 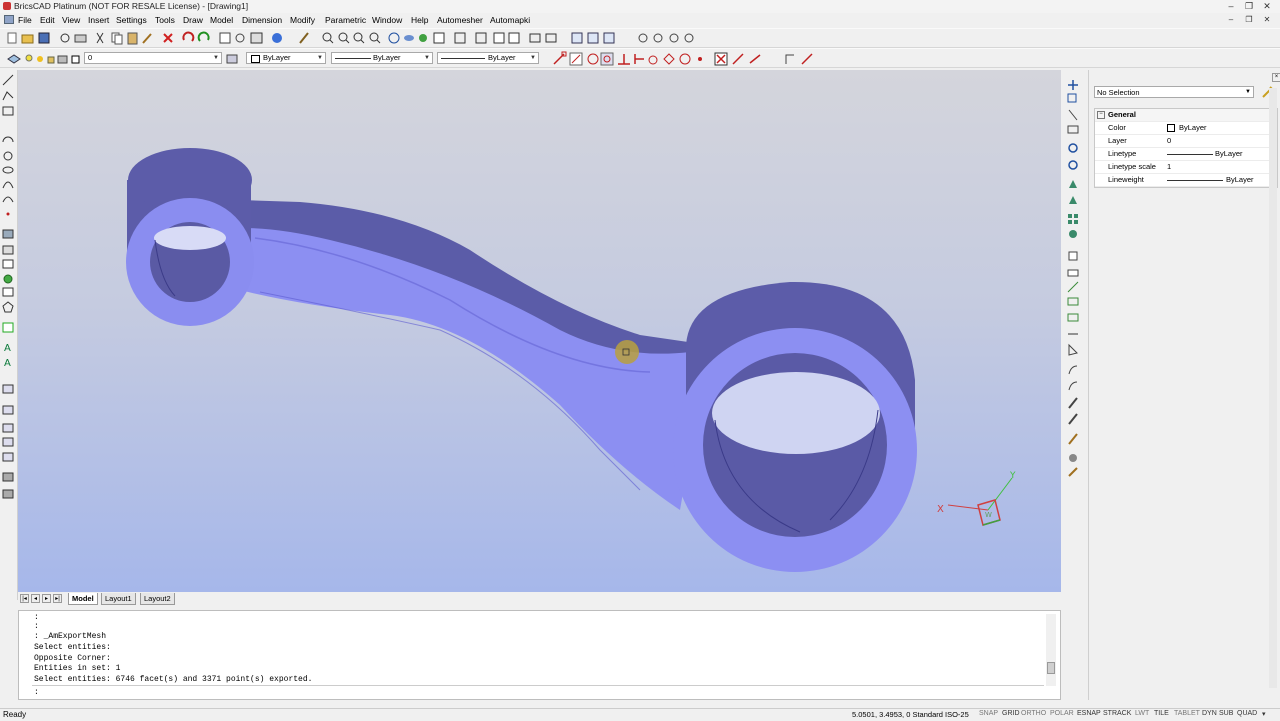 I want to click on snap-node-icon, so click(x=607, y=59).